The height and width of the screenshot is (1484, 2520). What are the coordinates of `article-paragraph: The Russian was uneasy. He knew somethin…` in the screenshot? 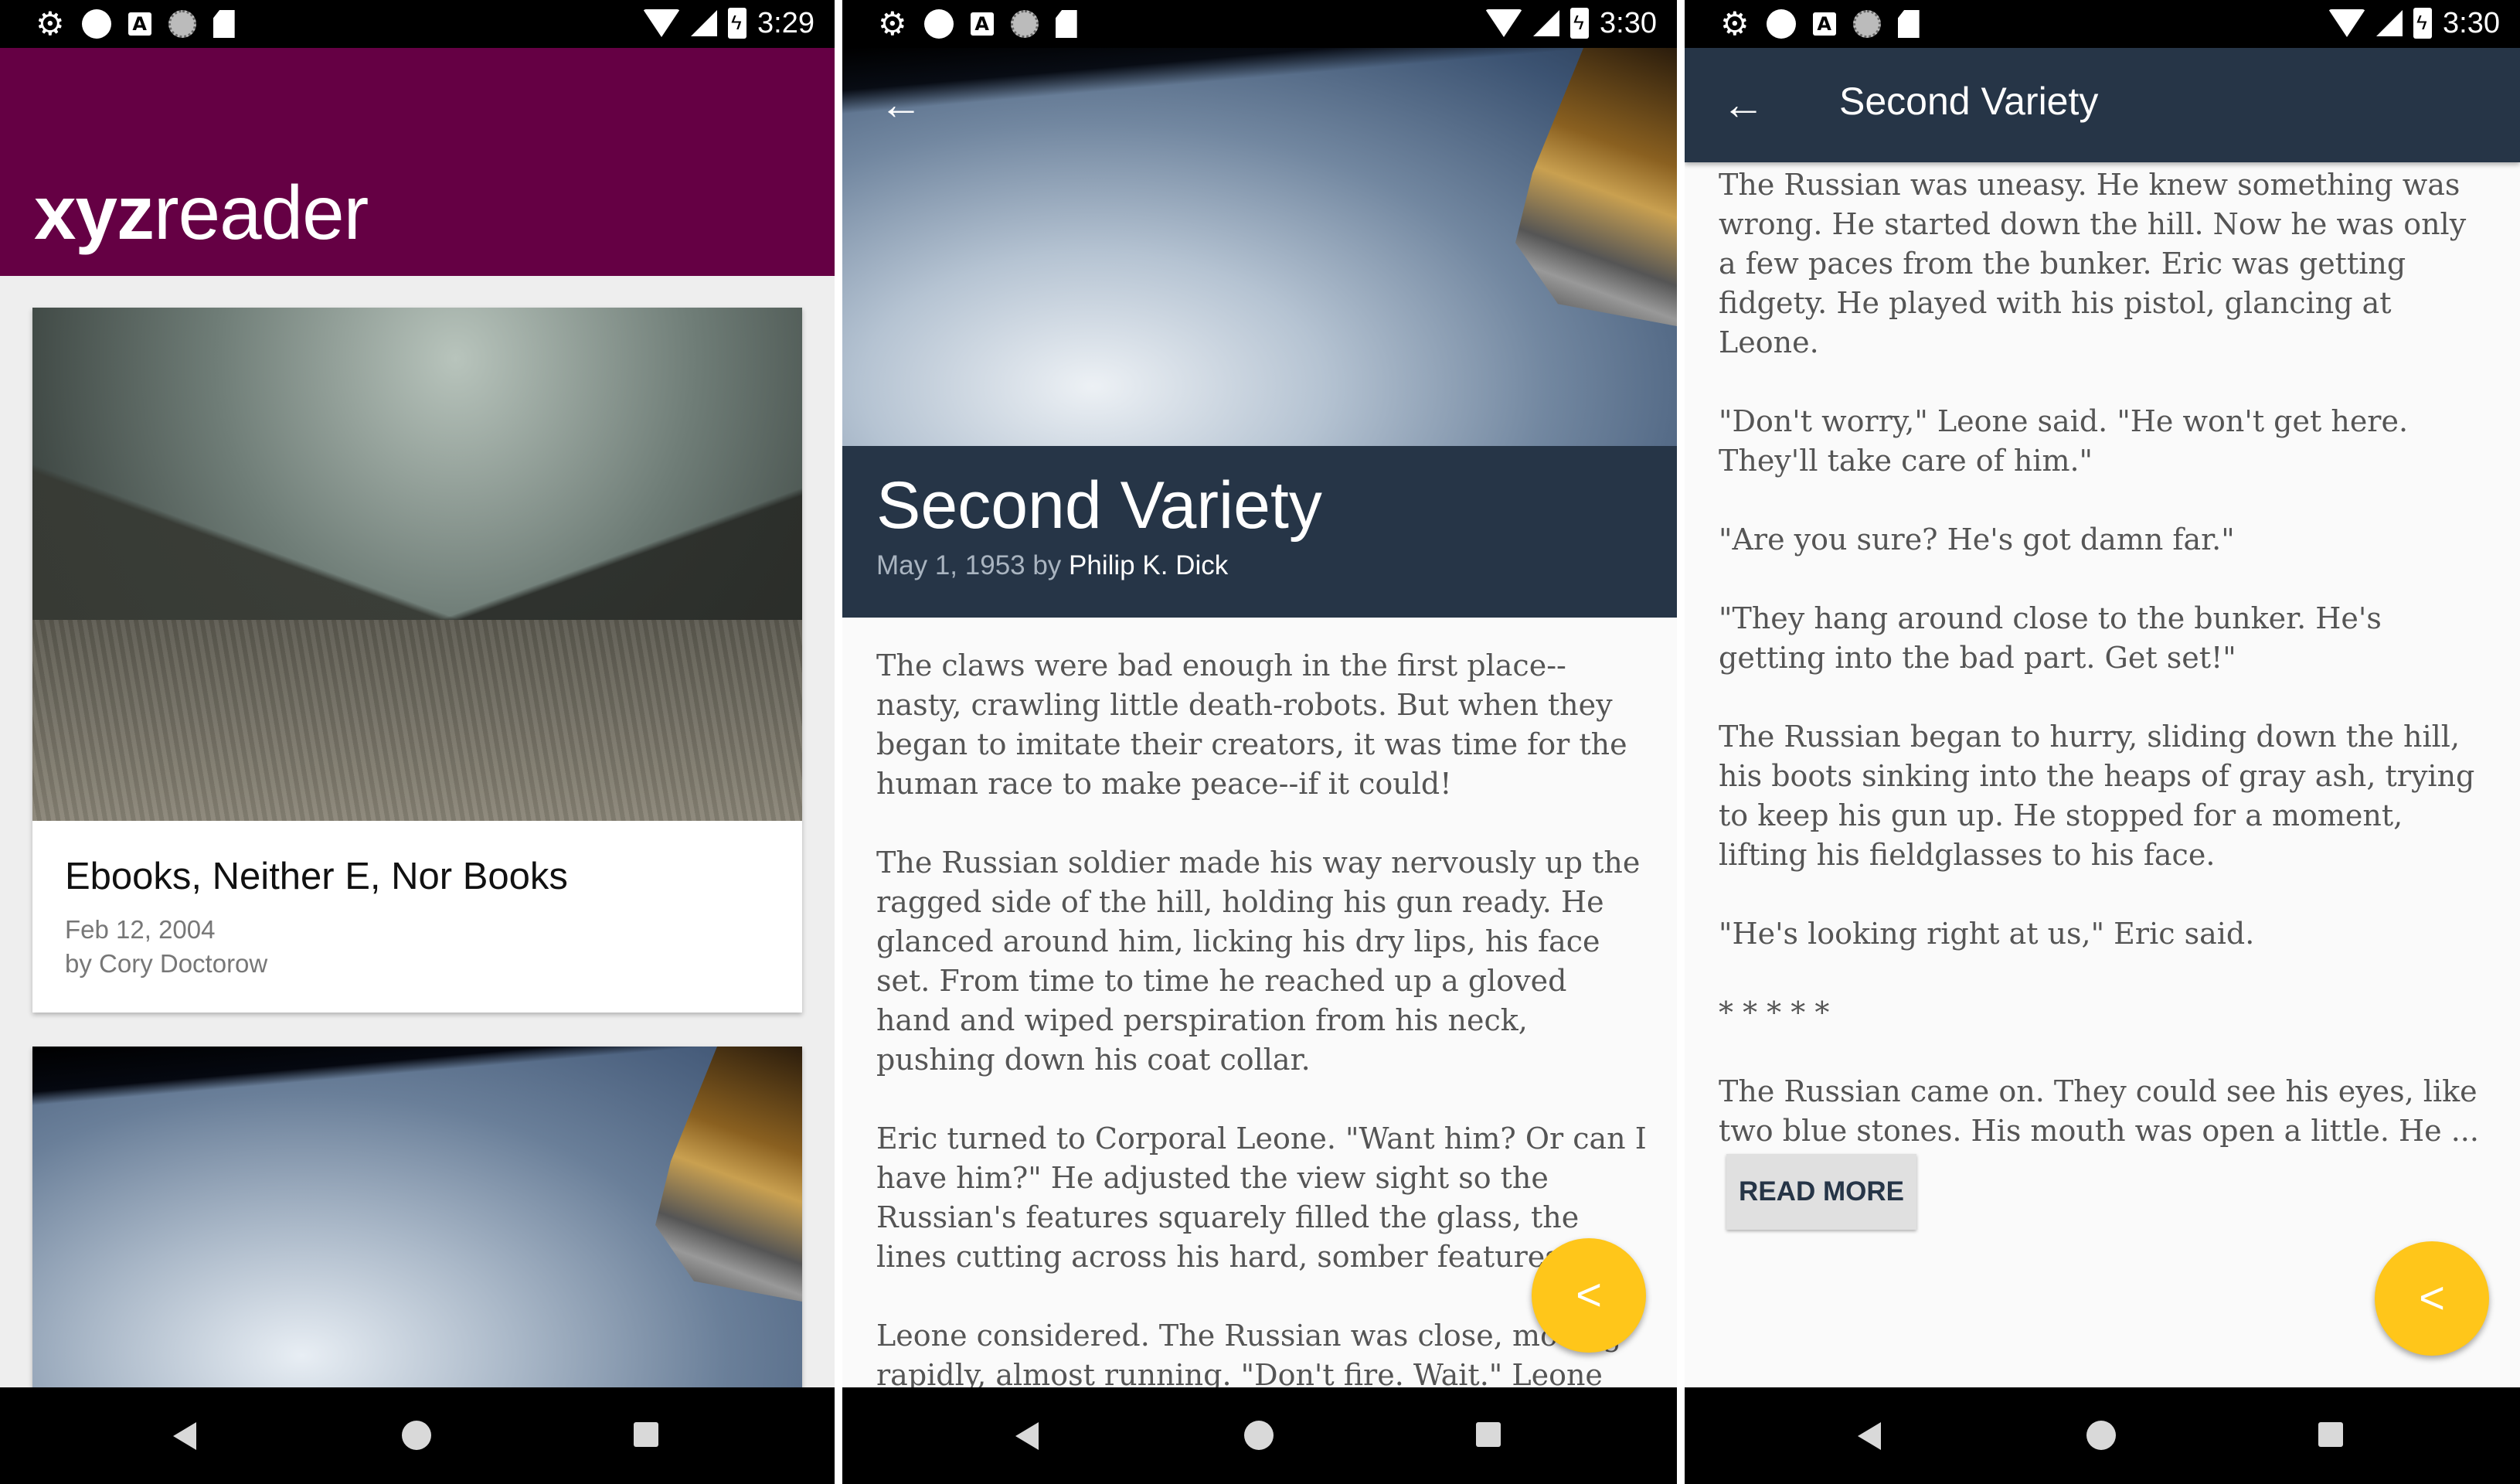 It's located at (2093, 263).